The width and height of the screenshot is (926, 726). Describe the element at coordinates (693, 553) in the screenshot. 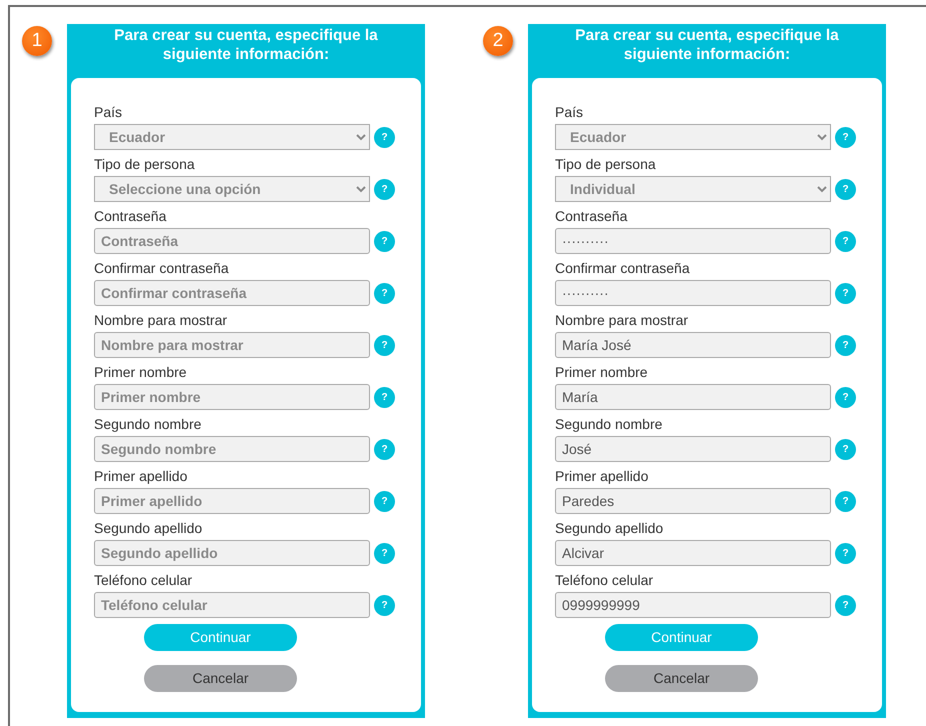

I see `input-field: Alcivar` at that location.